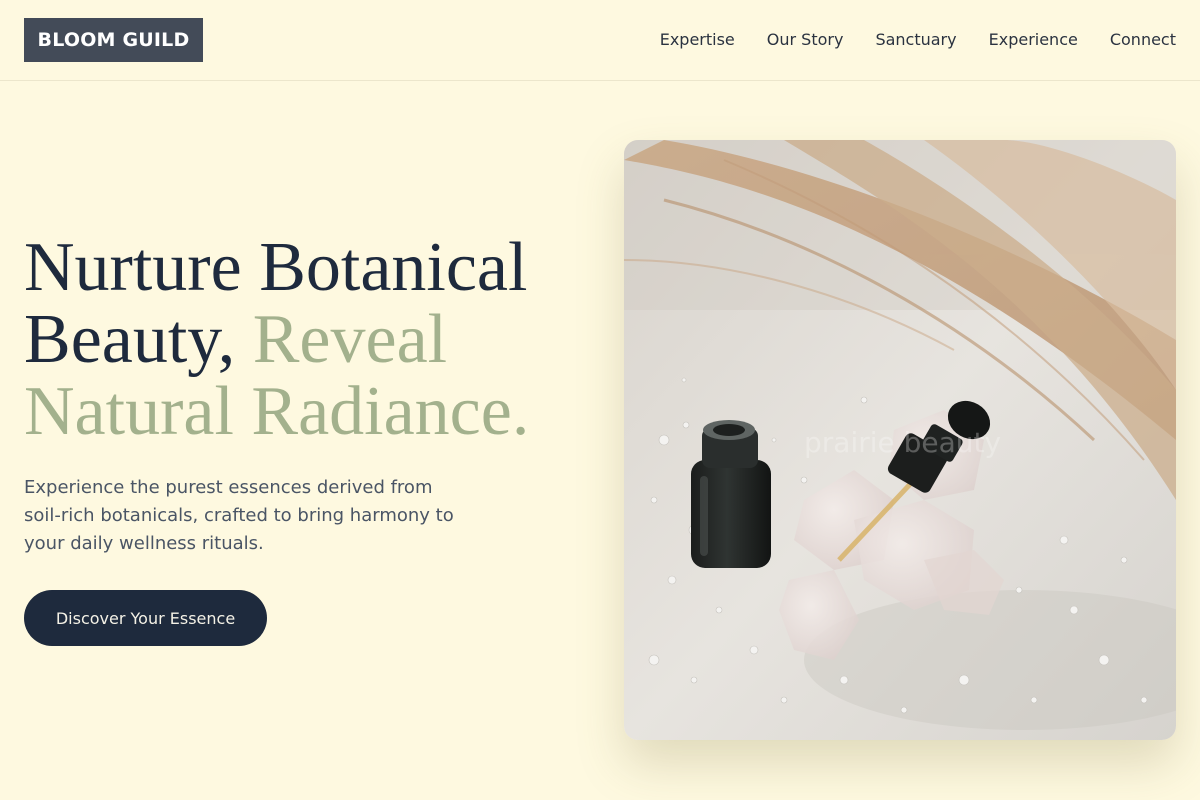 The height and width of the screenshot is (800, 1200). What do you see at coordinates (903, 442) in the screenshot?
I see `image-watermark: prairie beauty` at bounding box center [903, 442].